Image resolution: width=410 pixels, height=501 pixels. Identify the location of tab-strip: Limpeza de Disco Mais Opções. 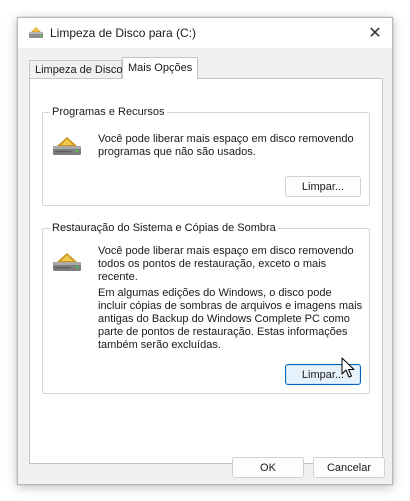
(206, 68).